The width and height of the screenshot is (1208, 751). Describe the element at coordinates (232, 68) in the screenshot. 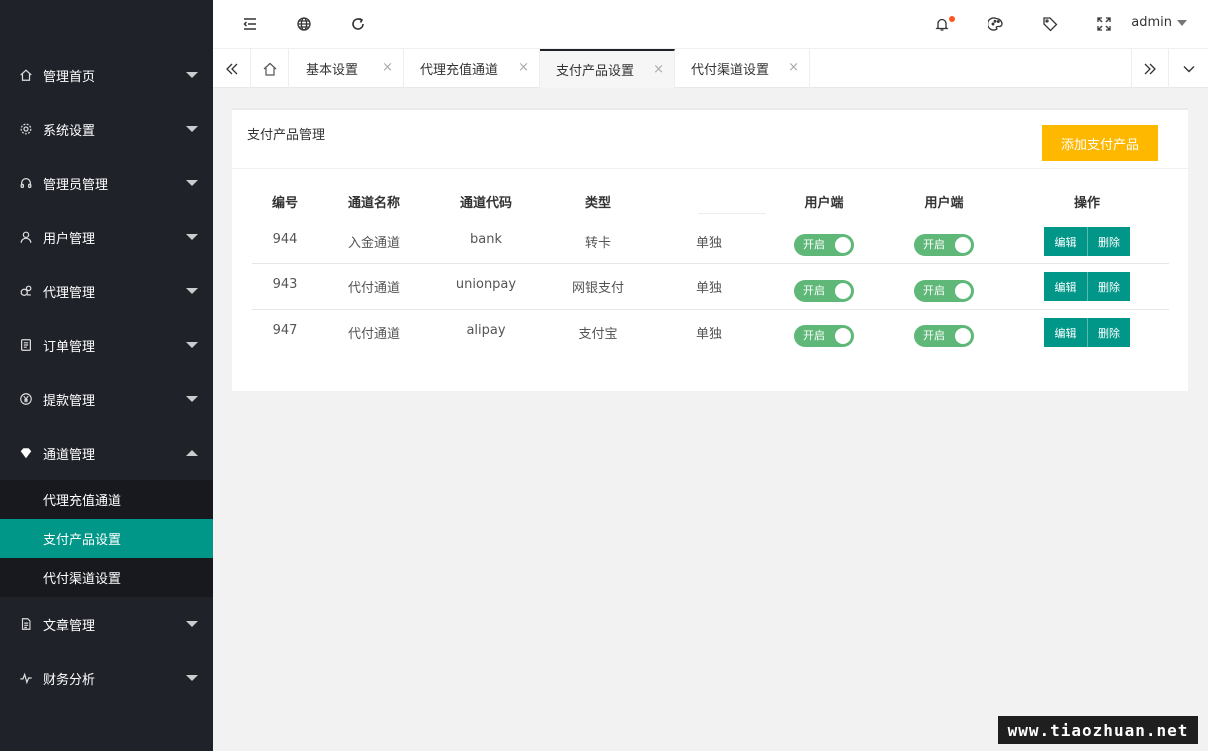

I see `tabs-scroll-left-icon` at that location.